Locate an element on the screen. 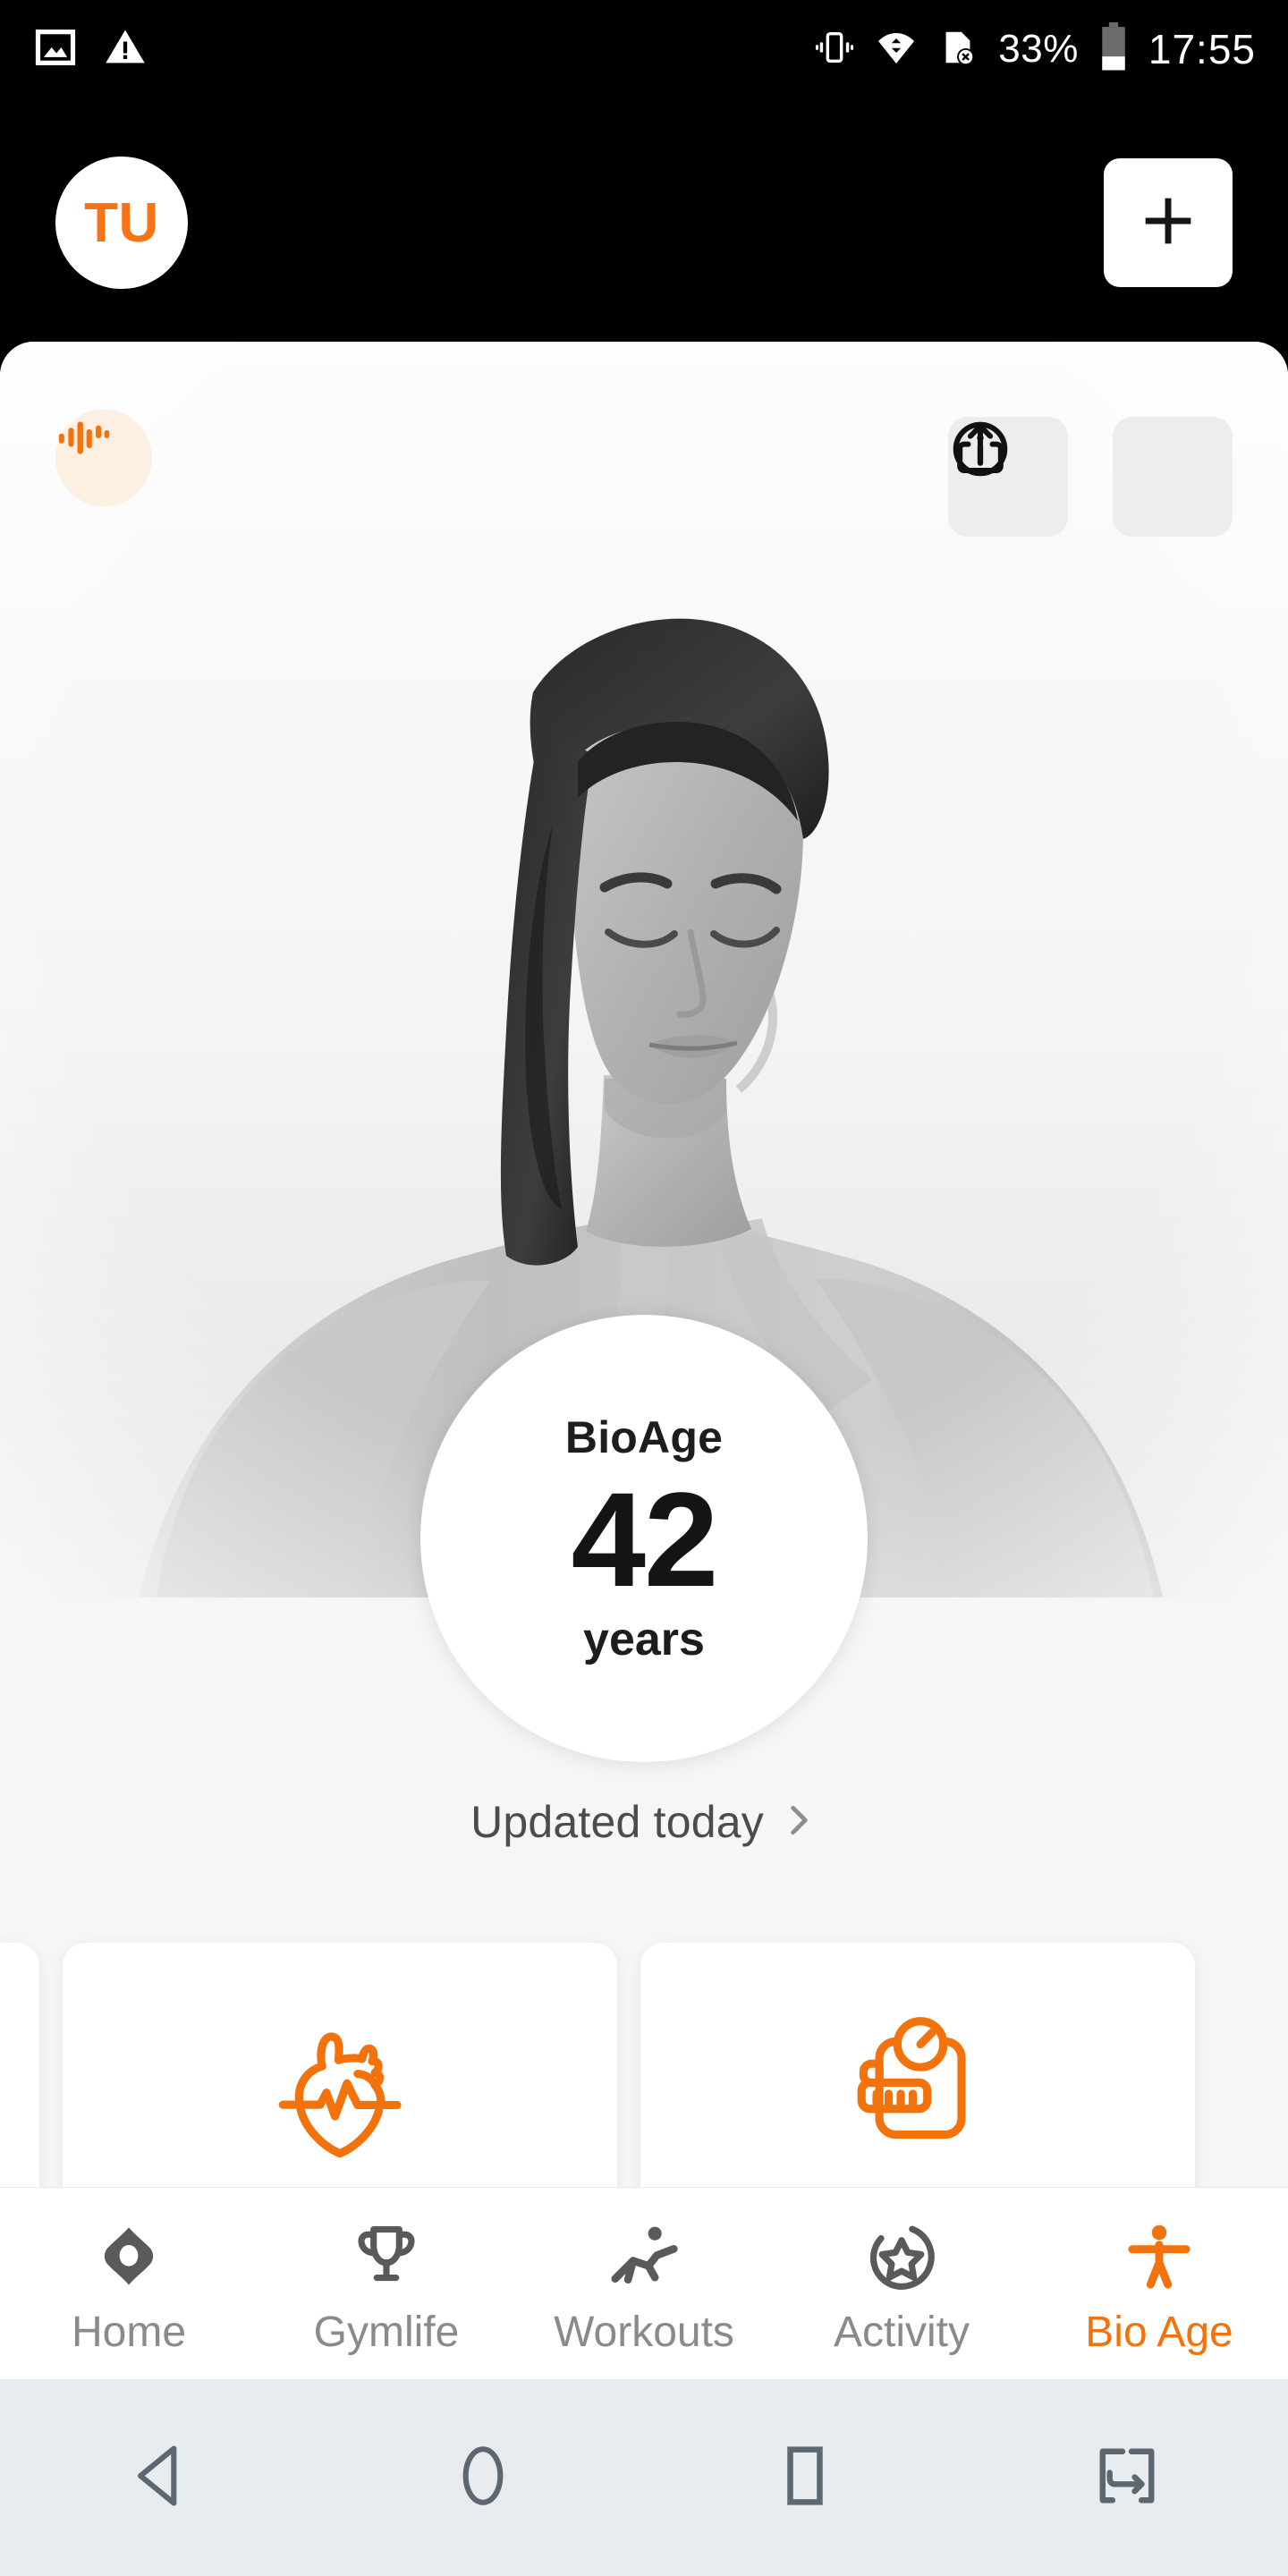  heart-ecg-icon is located at coordinates (340, 2089).